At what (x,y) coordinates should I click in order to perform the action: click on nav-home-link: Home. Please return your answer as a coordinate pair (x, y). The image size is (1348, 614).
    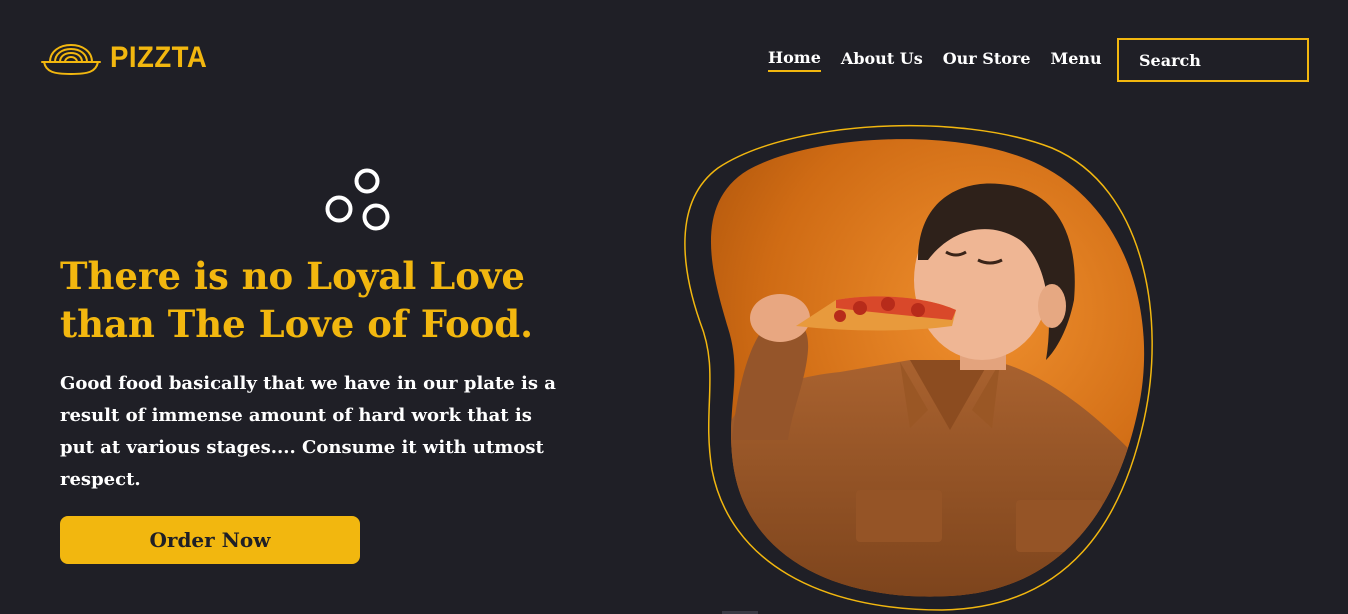
    Looking at the image, I should click on (794, 60).